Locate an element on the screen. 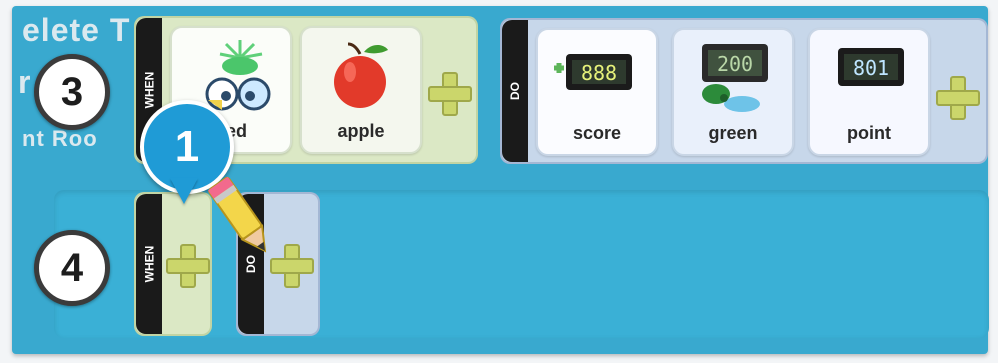 The image size is (998, 363). score-label: score is located at coordinates (597, 133).